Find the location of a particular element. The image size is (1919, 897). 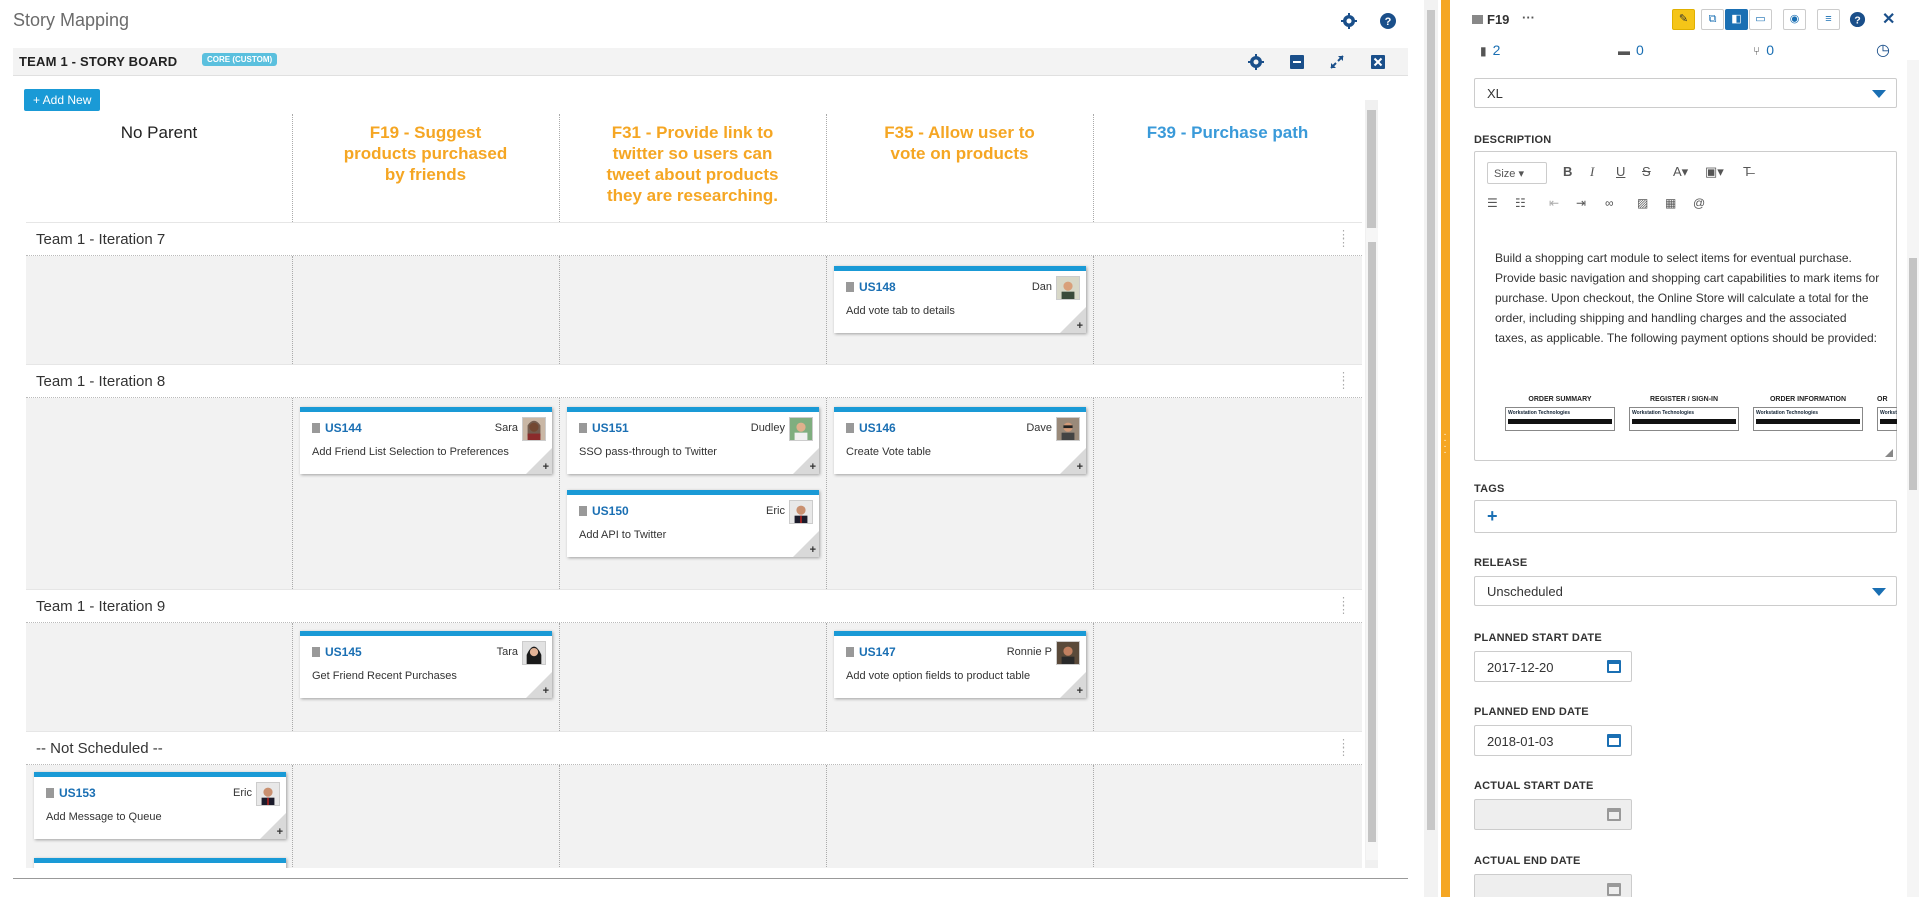

story-description: Add API to Twitter is located at coordinates (623, 535).